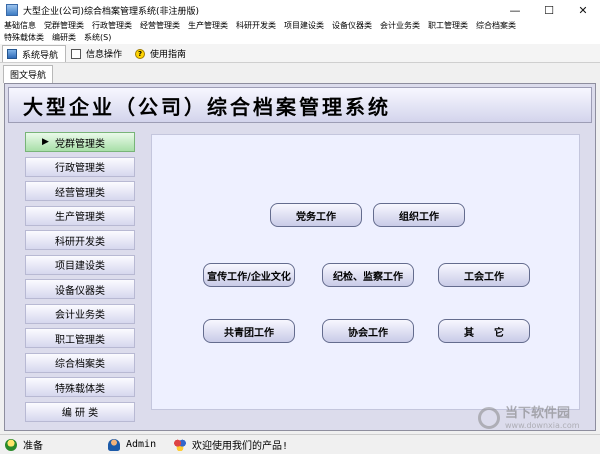 The width and height of the screenshot is (600, 454). I want to click on nav-item-label: 科研开发类, so click(80, 242).